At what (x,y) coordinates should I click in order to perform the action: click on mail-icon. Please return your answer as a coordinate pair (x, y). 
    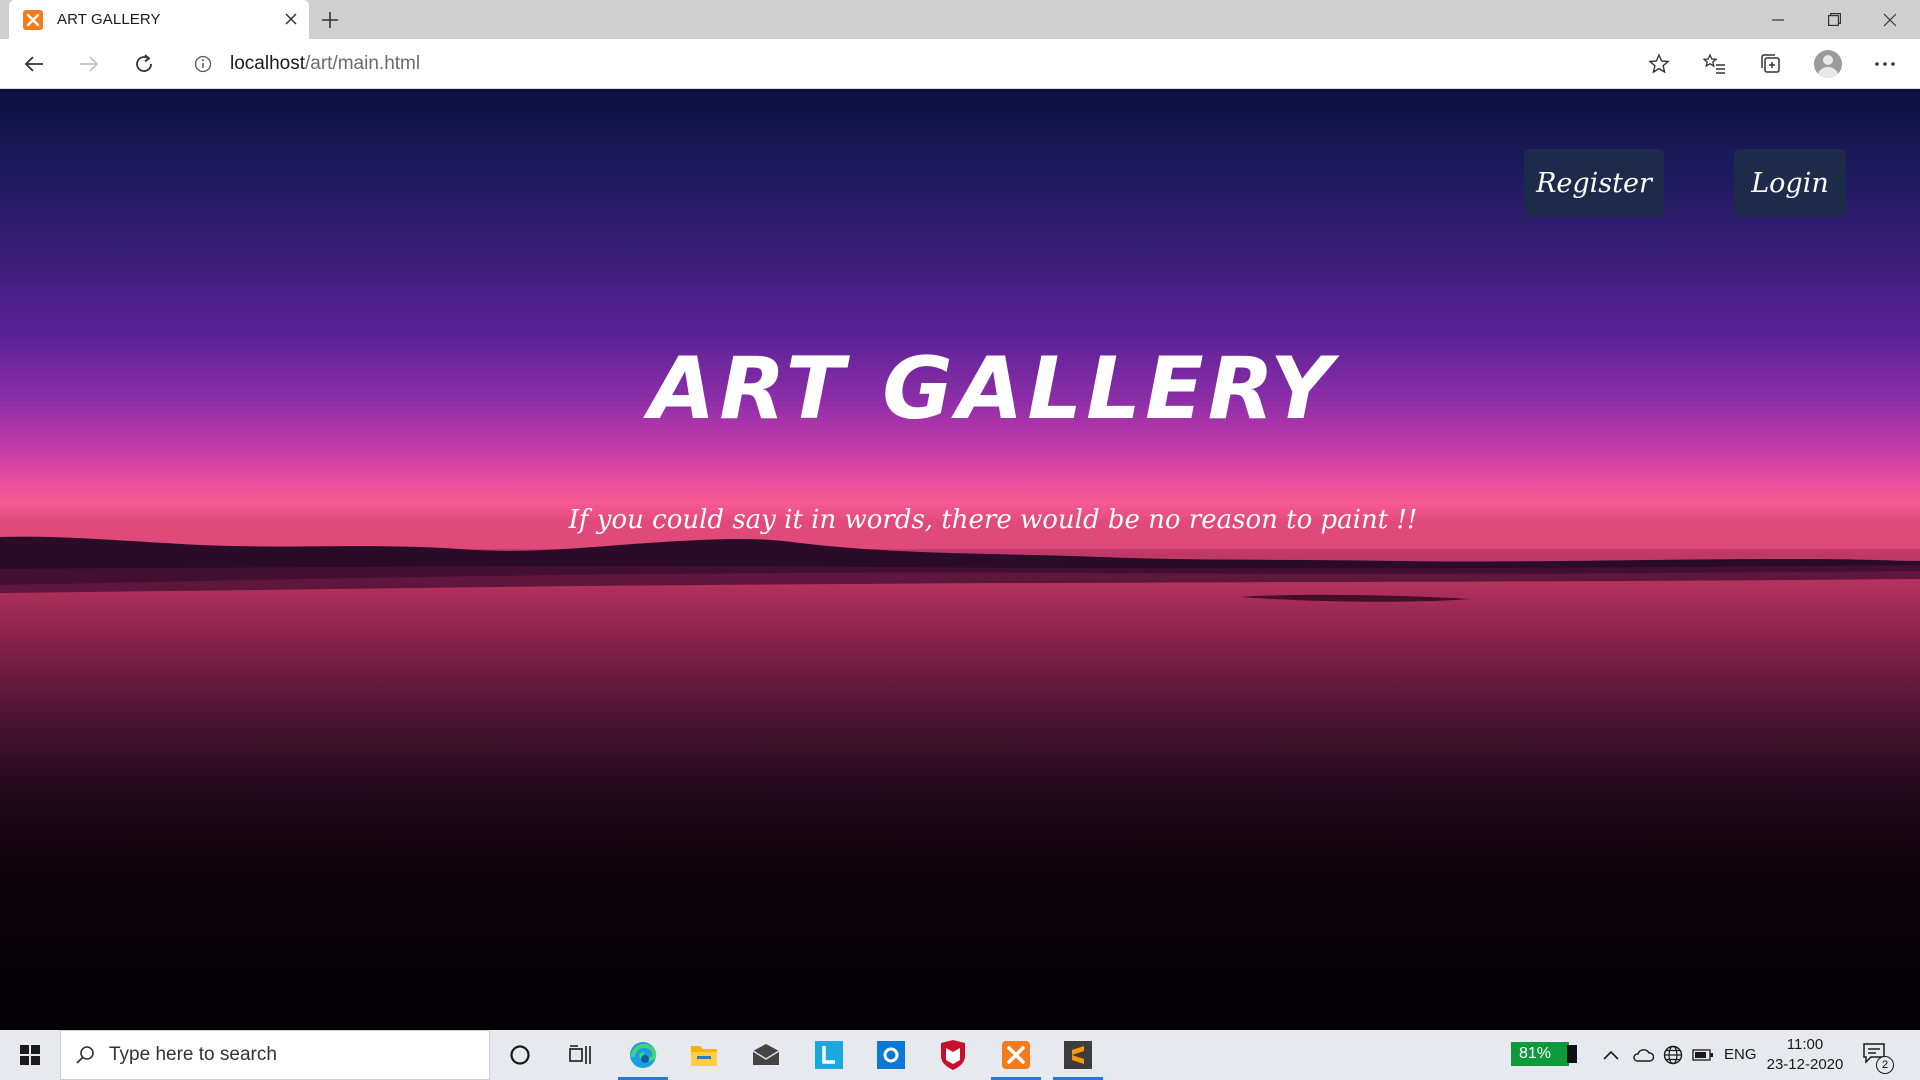
    Looking at the image, I should click on (766, 1055).